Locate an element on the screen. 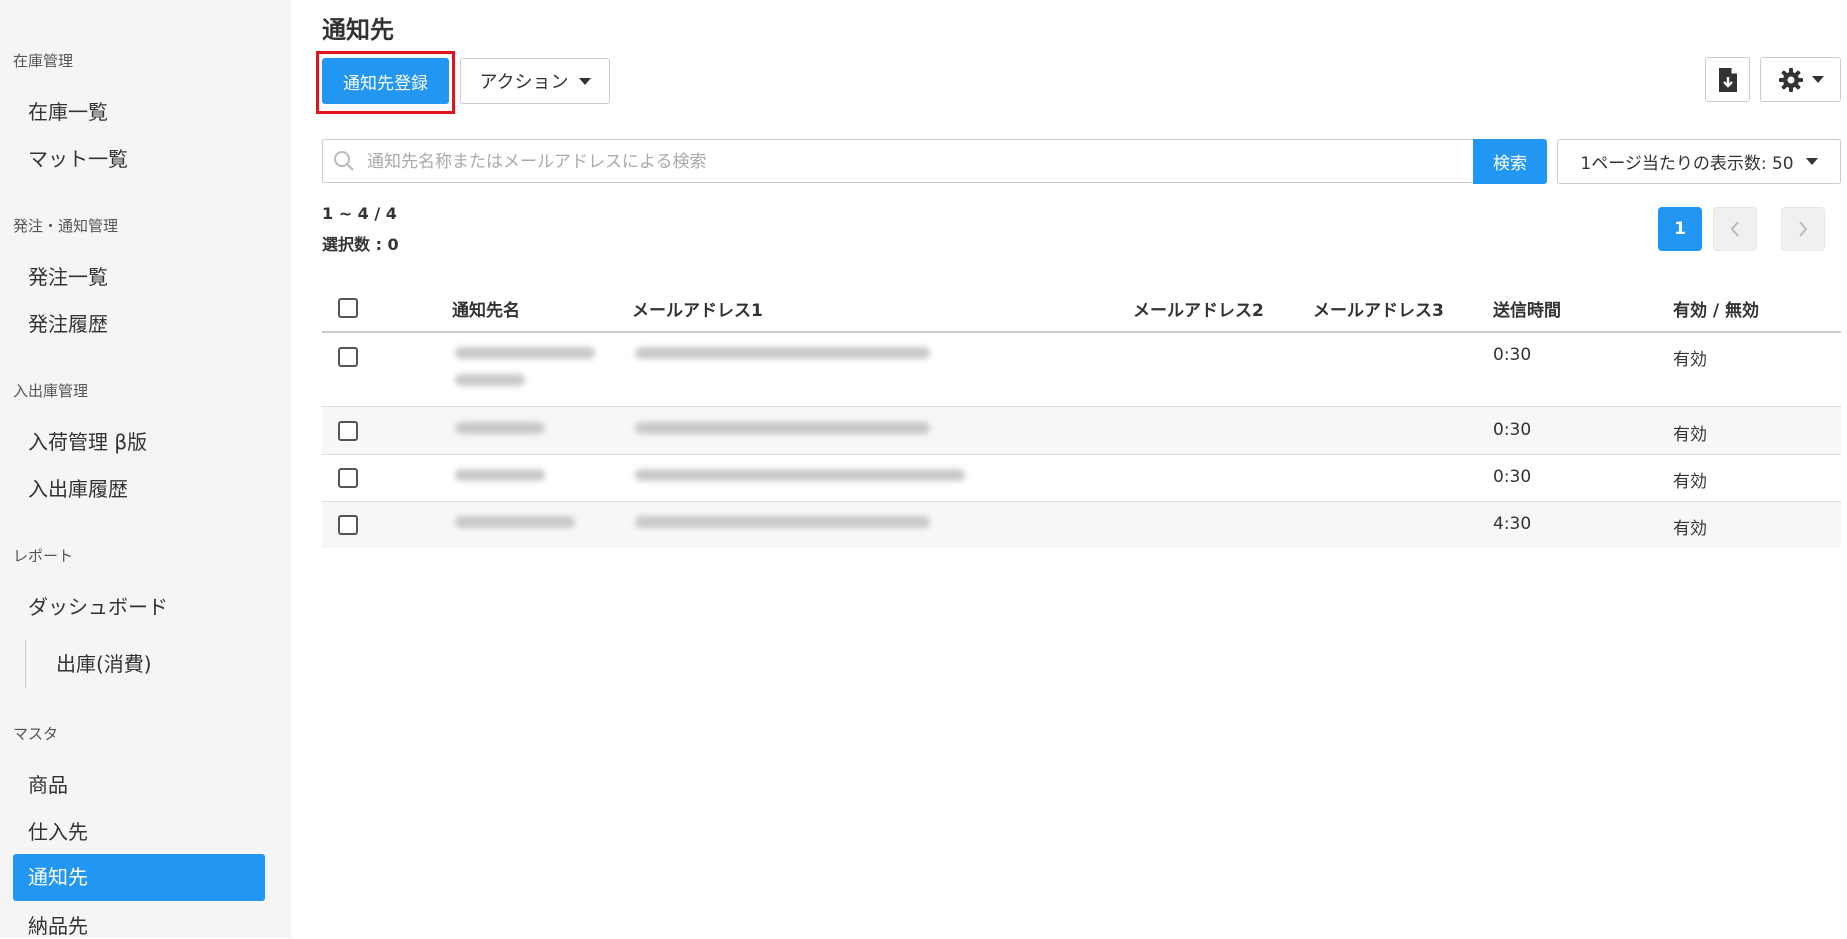  sidebar-section-inventory: 在庫管理 is located at coordinates (43, 61).